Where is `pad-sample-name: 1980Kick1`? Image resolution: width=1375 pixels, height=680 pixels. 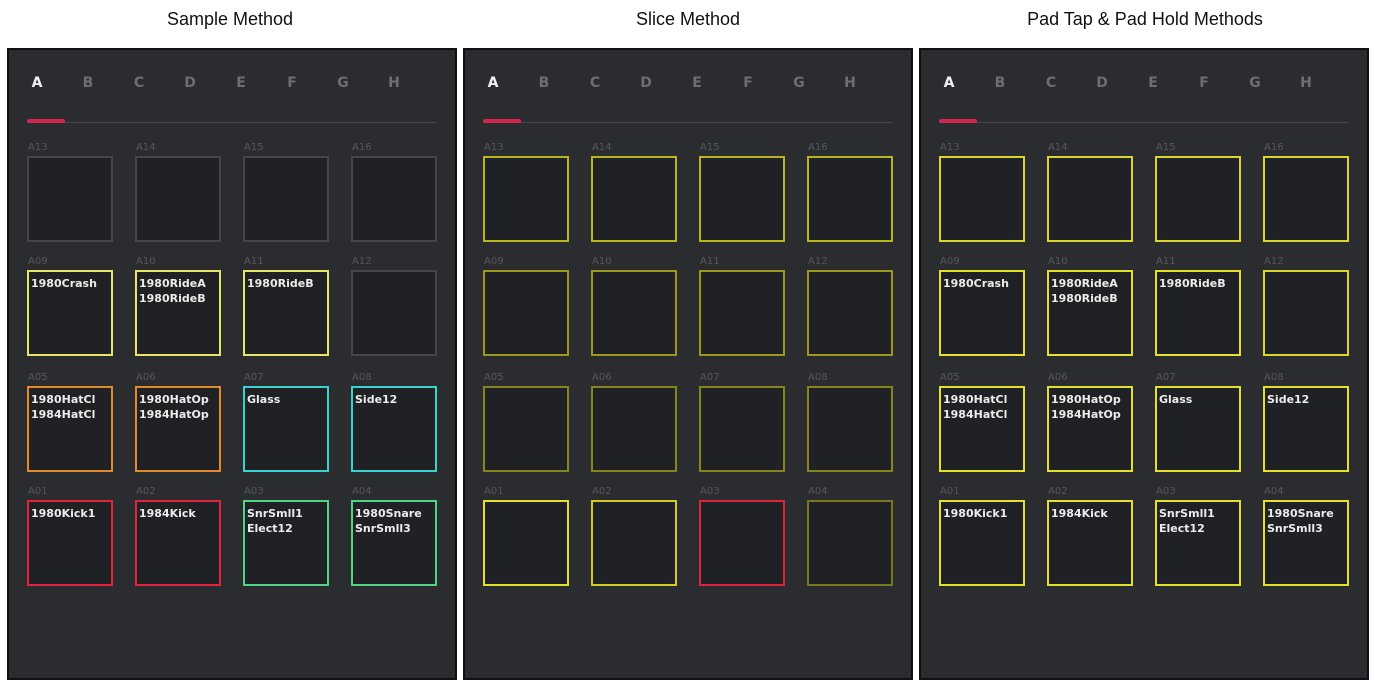 pad-sample-name: 1980Kick1 is located at coordinates (63, 513).